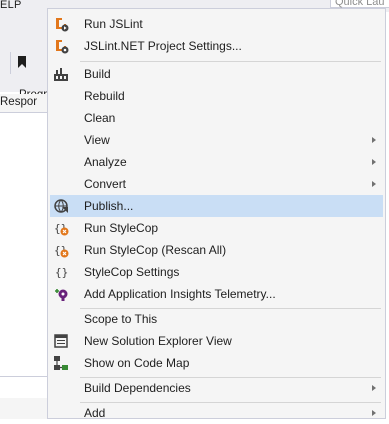  I want to click on menu-item-analyze: Analyze, so click(216, 162).